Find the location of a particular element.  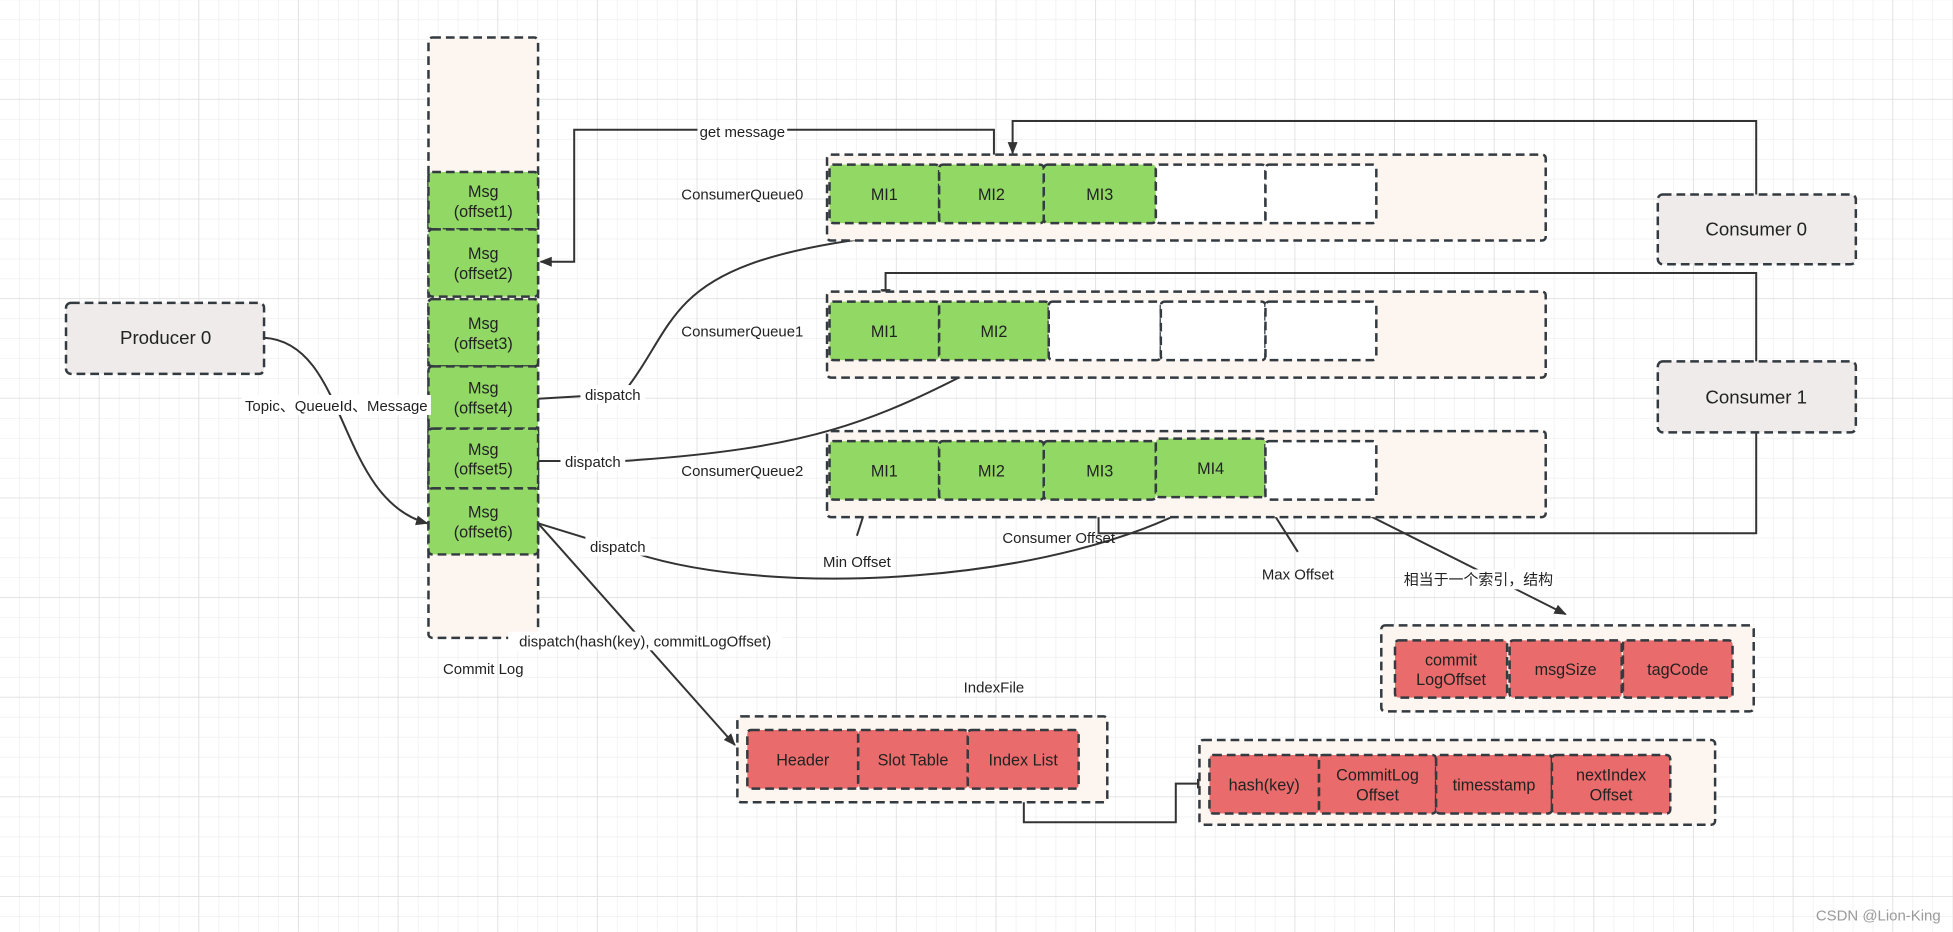

index-entry-field: CommitLog Offset is located at coordinates (1377, 784).